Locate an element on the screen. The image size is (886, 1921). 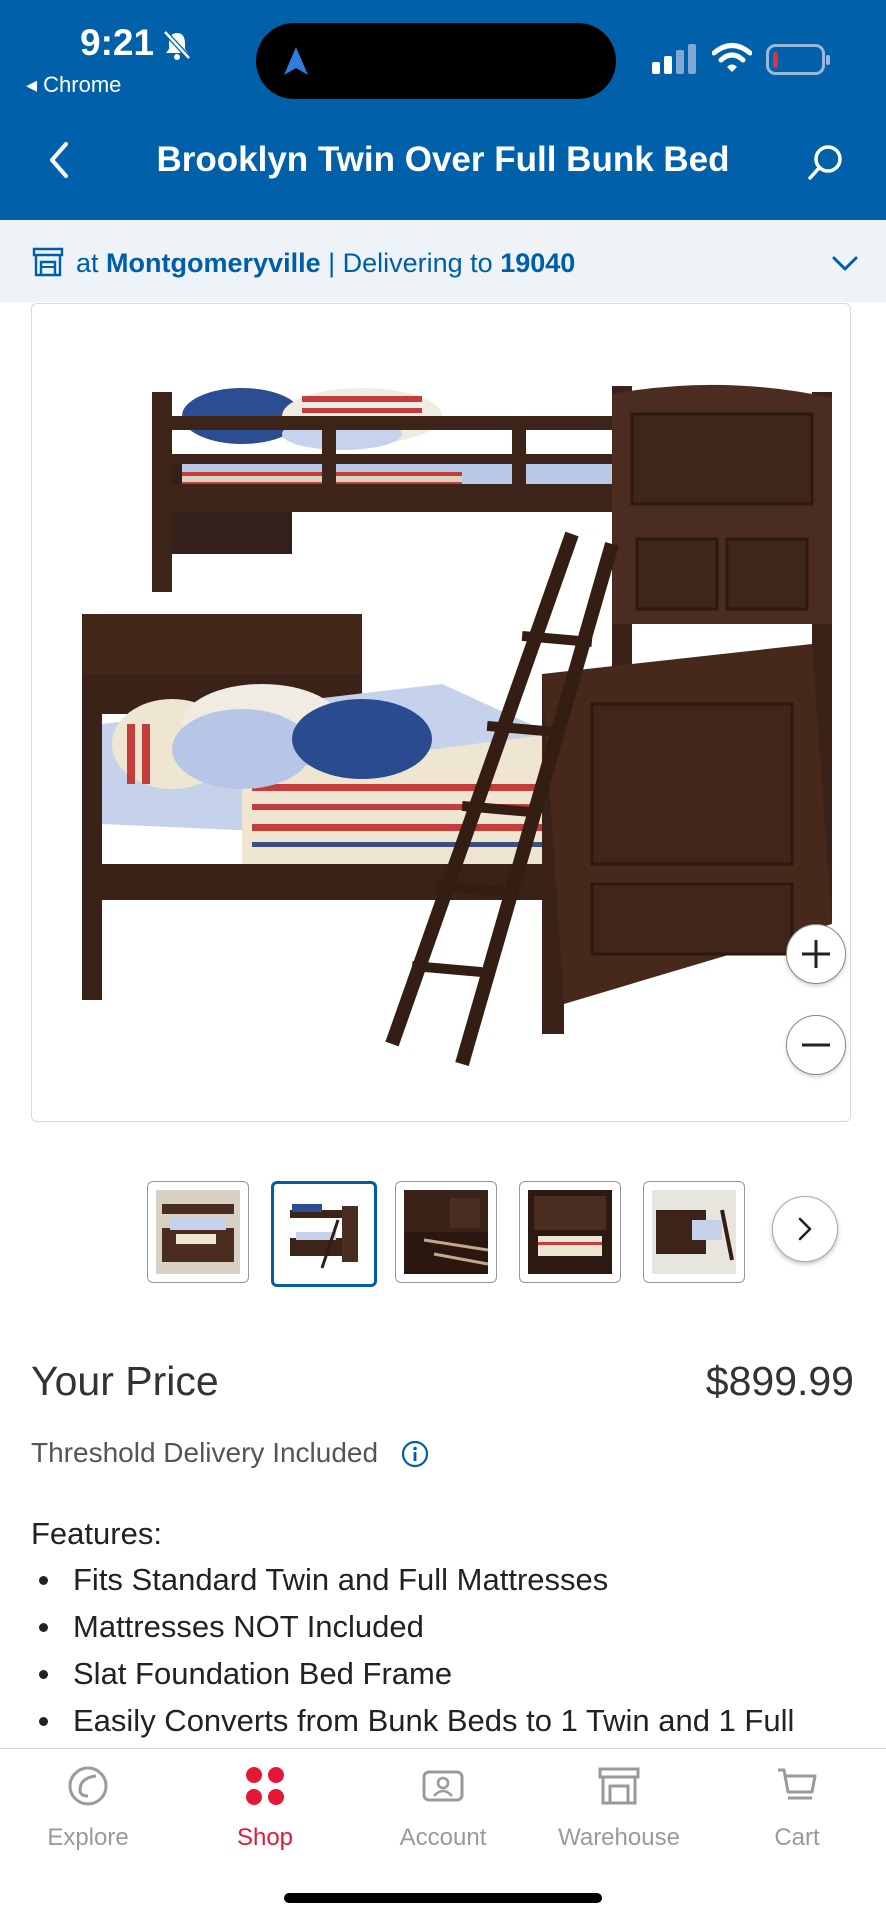
explore-icon is located at coordinates (88, 1786).